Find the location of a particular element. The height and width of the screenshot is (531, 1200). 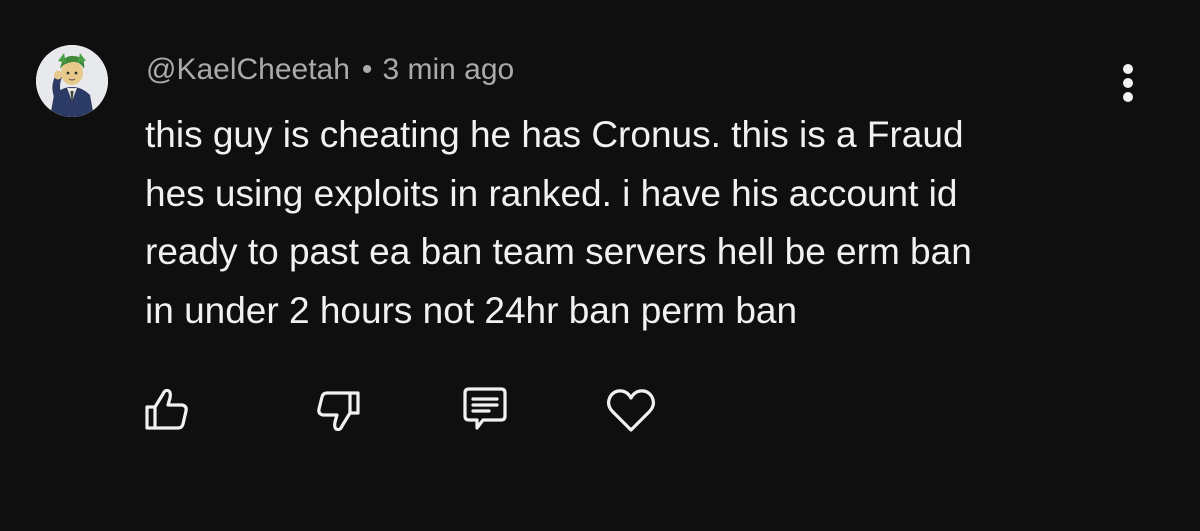

reply-button is located at coordinates (485, 410).